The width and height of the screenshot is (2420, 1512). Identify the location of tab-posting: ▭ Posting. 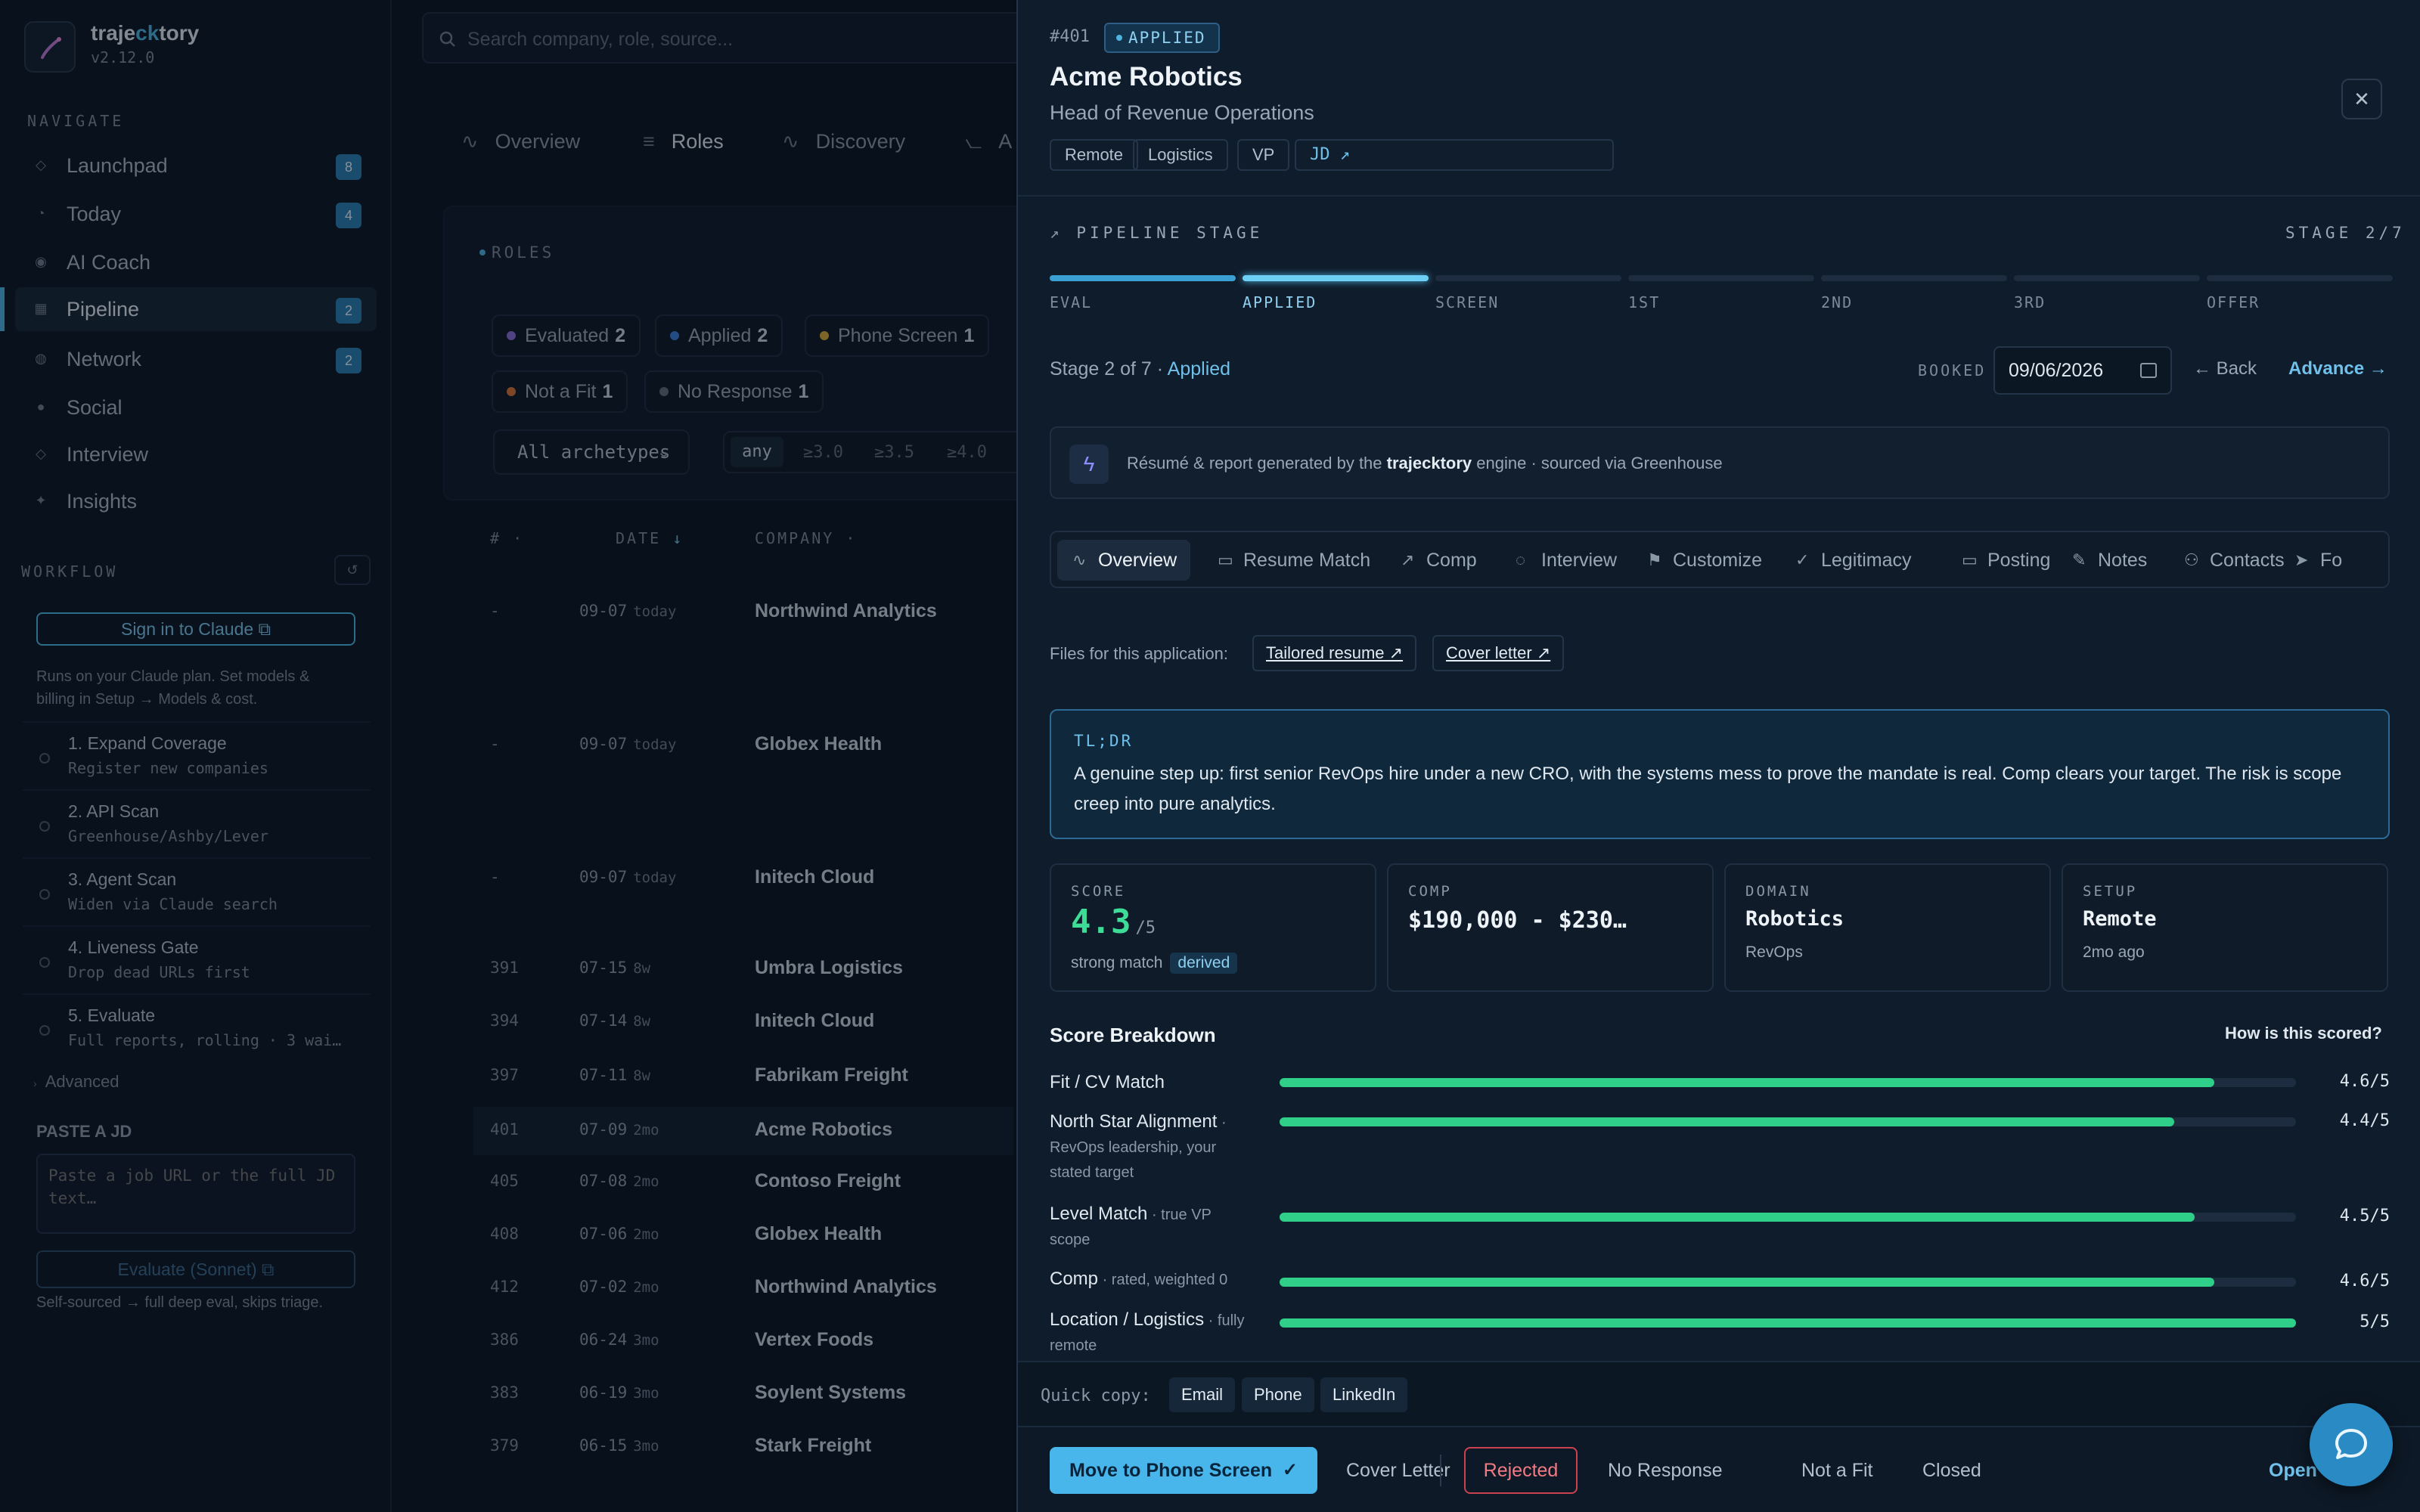
(2005, 560).